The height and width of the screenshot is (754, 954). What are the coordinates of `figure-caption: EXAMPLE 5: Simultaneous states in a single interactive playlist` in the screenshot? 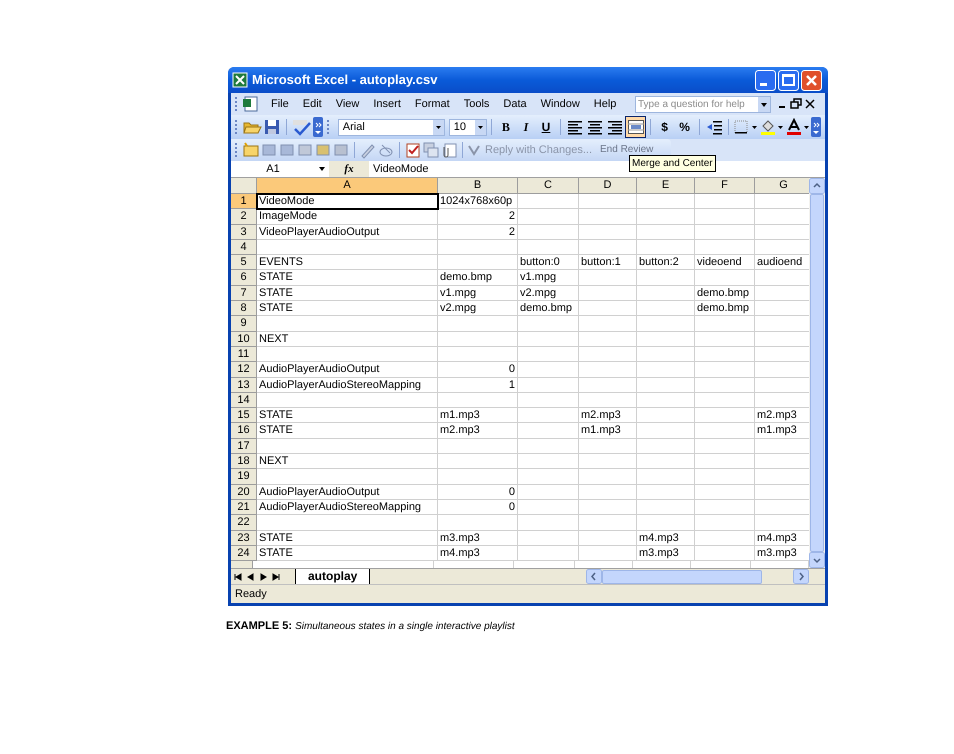 It's located at (371, 626).